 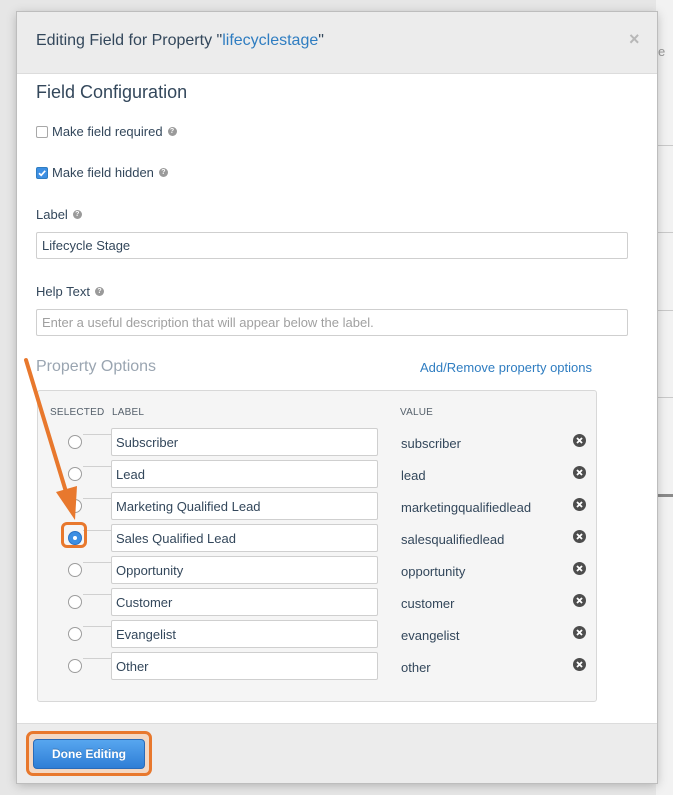 What do you see at coordinates (430, 635) in the screenshot?
I see `option-value: evangelist` at bounding box center [430, 635].